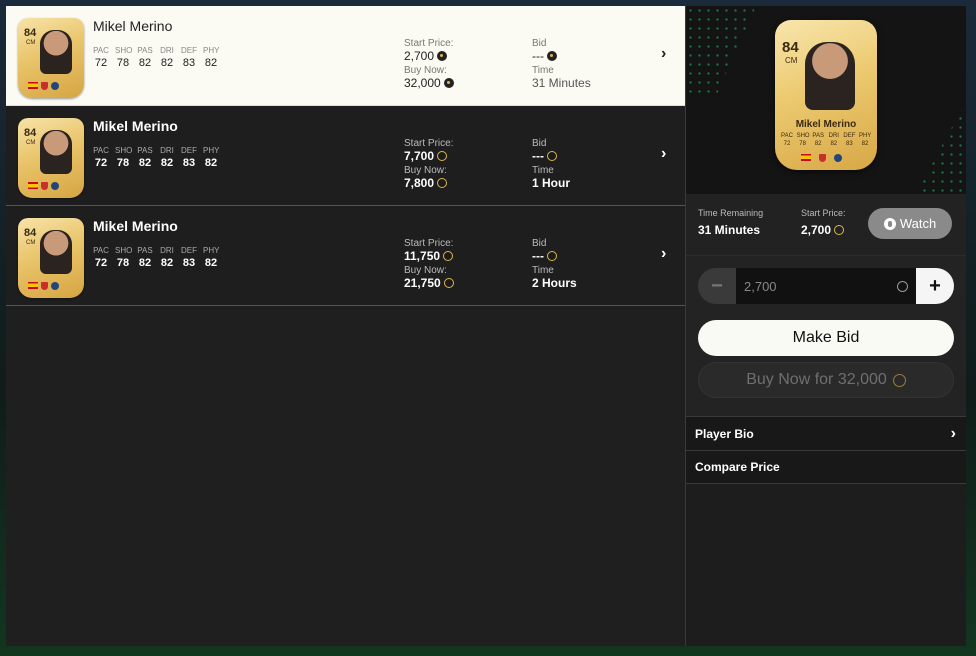 This screenshot has height=656, width=976. I want to click on stat-label: PAC, so click(101, 250).